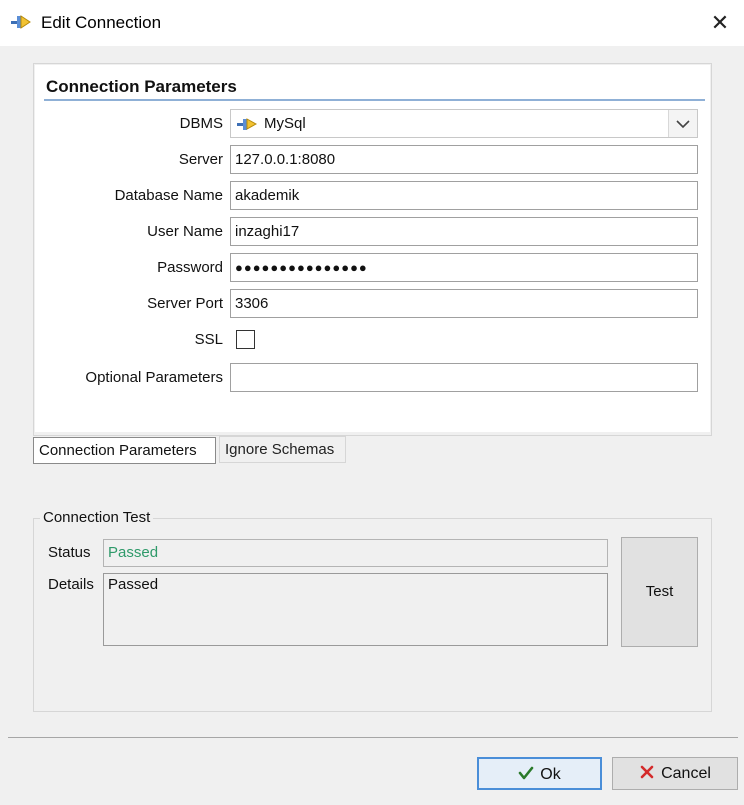 This screenshot has width=744, height=805. I want to click on tab-ignore-schemas: Ignore Schemas, so click(282, 449).